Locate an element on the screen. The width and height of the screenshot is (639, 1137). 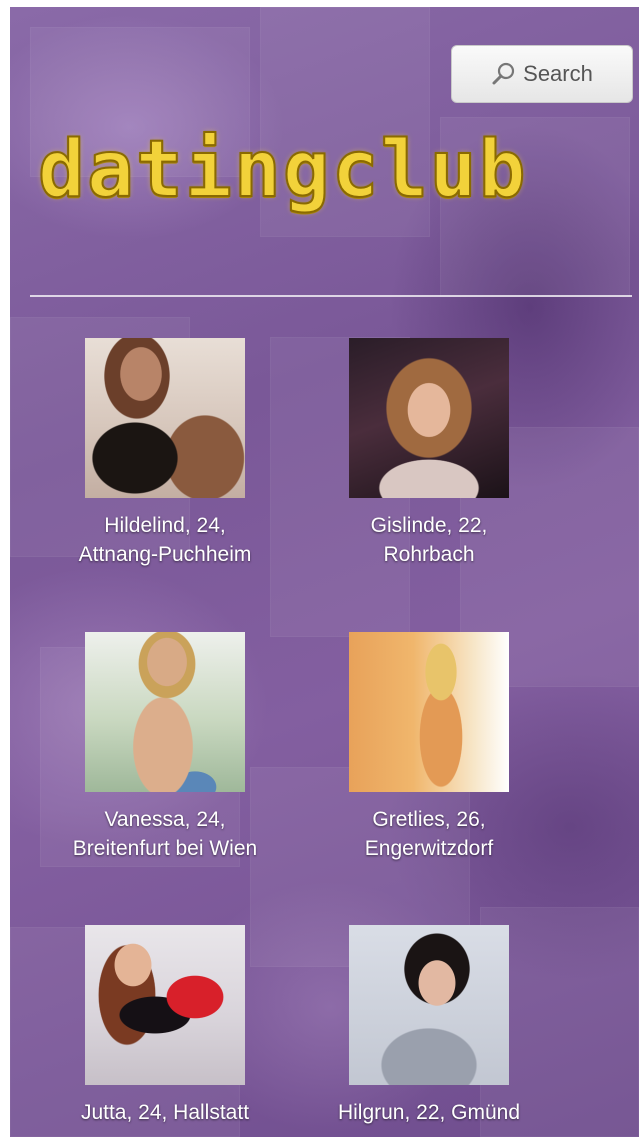
profile-caption: Gislinde, 22, Rohrbach is located at coordinates (429, 540).